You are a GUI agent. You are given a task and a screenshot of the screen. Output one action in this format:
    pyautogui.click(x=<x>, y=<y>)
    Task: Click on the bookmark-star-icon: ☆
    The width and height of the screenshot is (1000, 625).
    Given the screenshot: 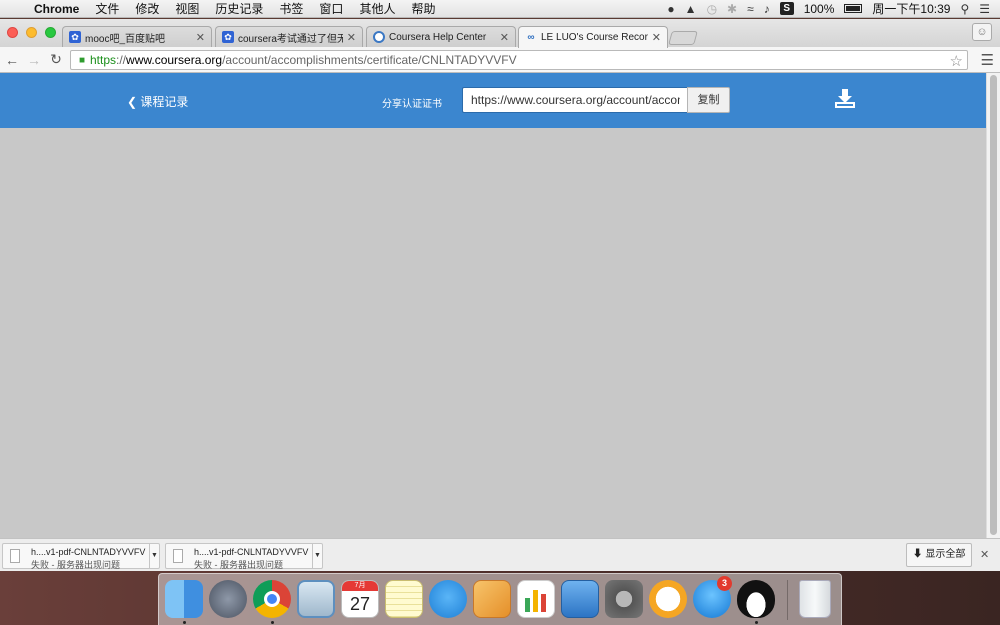 What is the action you would take?
    pyautogui.click(x=956, y=61)
    